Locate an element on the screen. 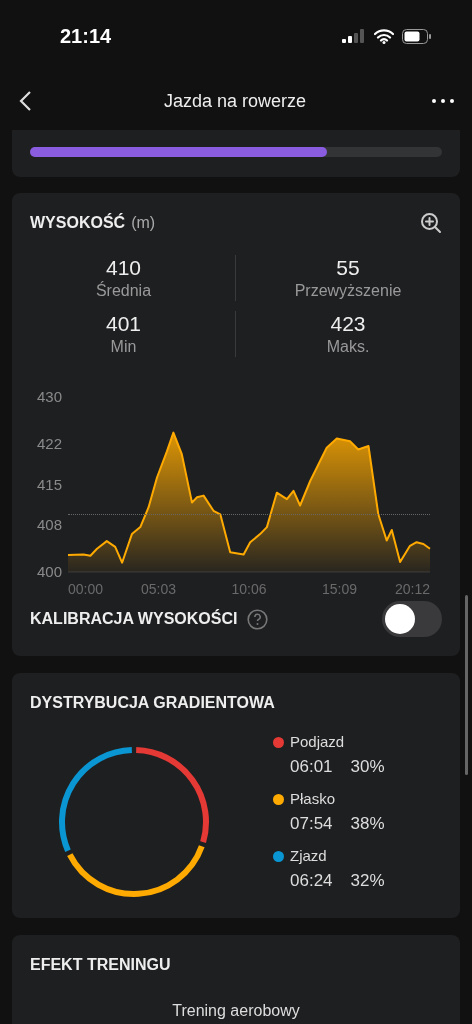 This screenshot has width=472, height=1024. x-tick-label: 15:09 is located at coordinates (339, 589).